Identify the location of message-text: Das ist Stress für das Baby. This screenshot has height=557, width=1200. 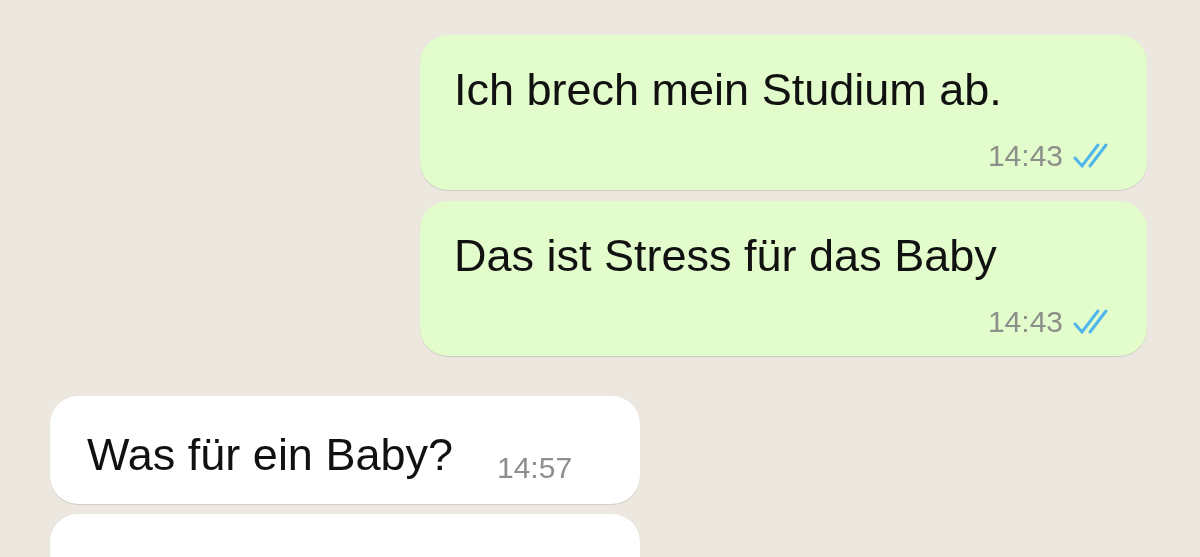
(726, 256).